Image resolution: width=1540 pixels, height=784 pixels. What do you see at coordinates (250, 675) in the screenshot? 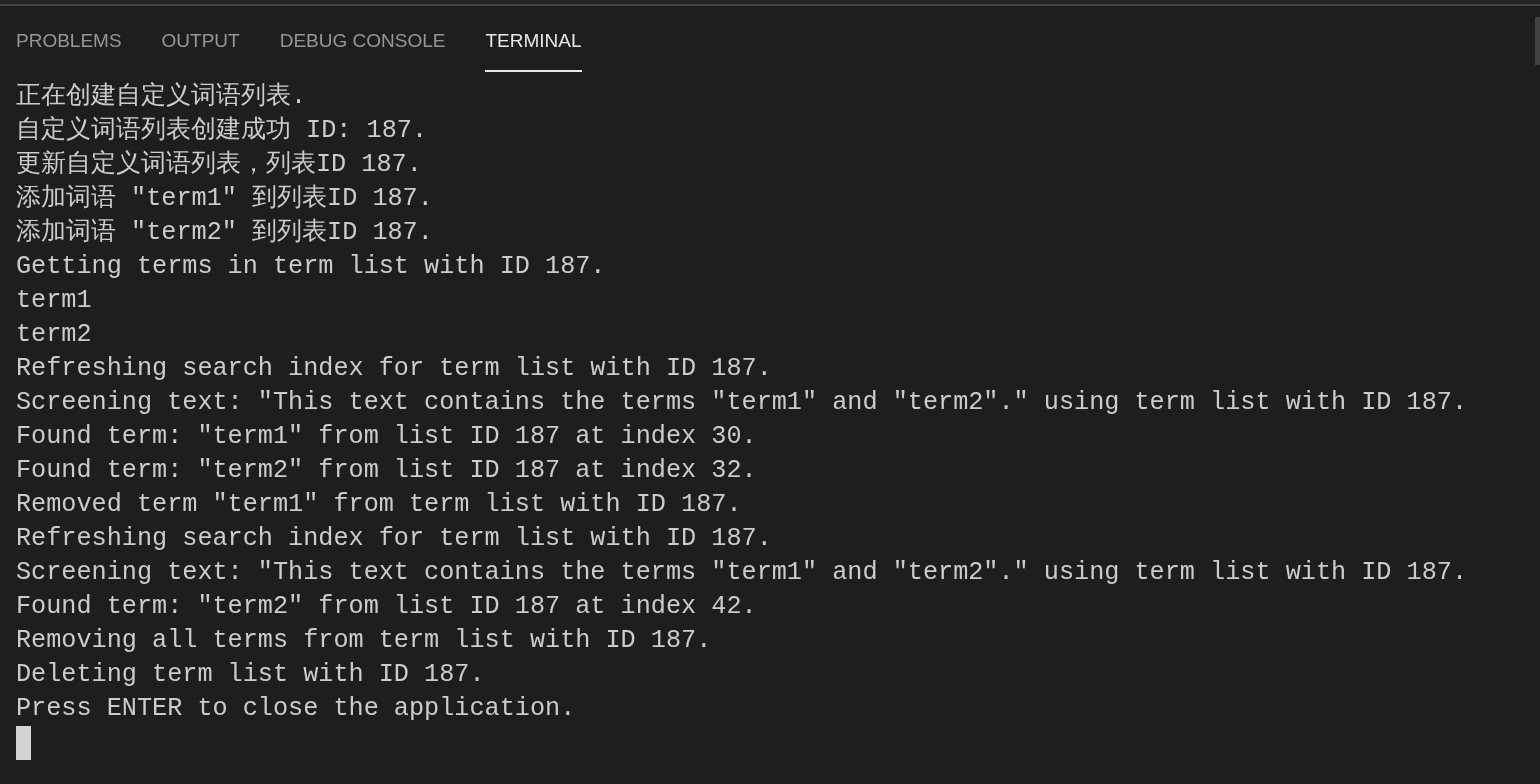
I see `terminal-line: Deleting term list with ID 187.` at bounding box center [250, 675].